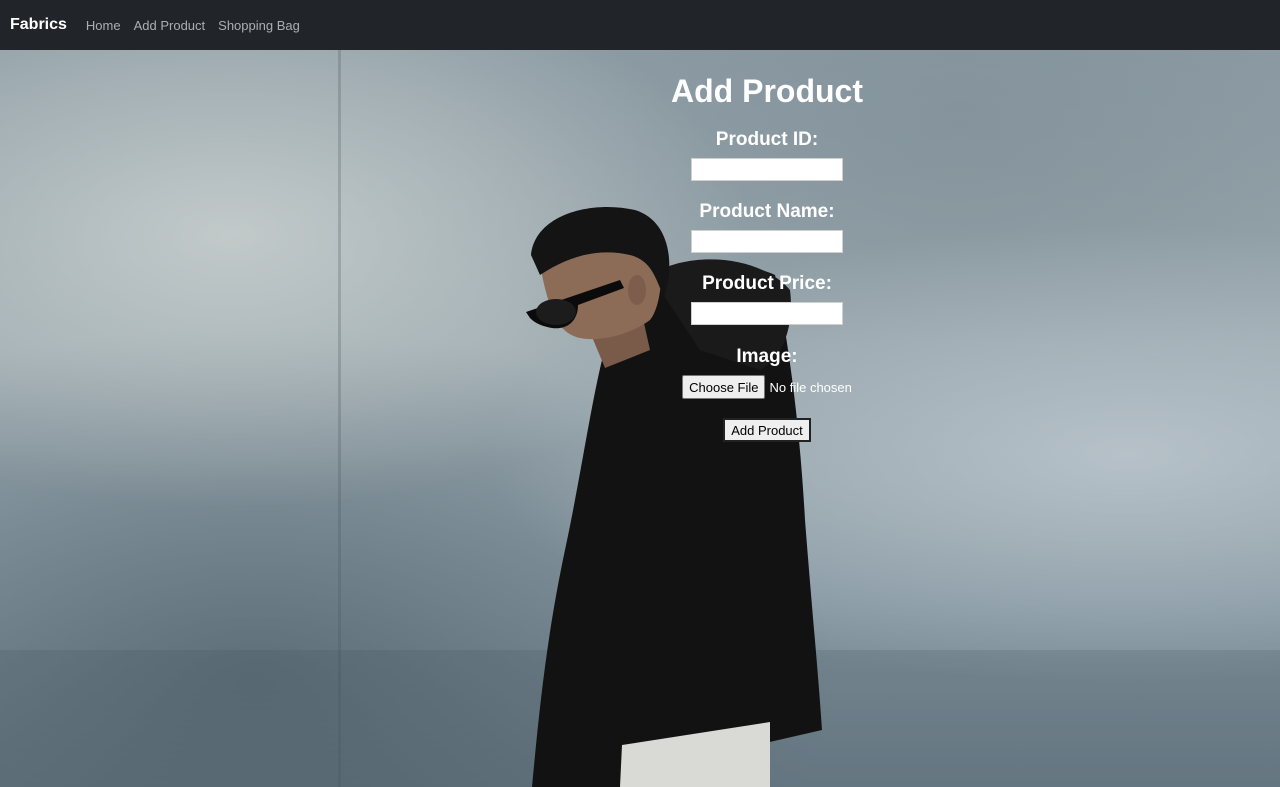 Image resolution: width=1280 pixels, height=787 pixels. What do you see at coordinates (767, 283) in the screenshot?
I see `product-price-label: Product Price:` at bounding box center [767, 283].